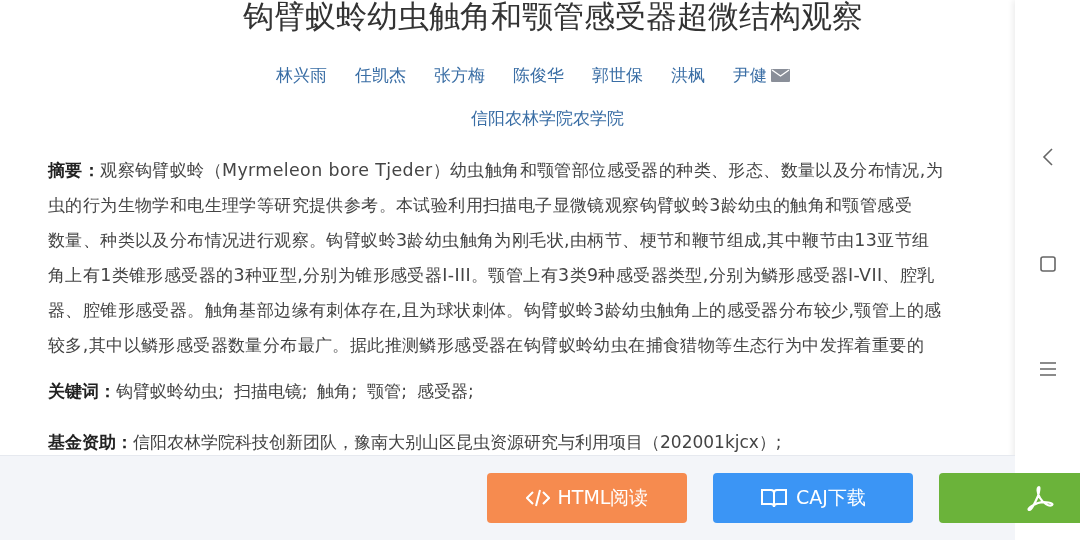 The image size is (1080, 540). I want to click on affiliation-link: 信阳农林学院农学院, so click(547, 118).